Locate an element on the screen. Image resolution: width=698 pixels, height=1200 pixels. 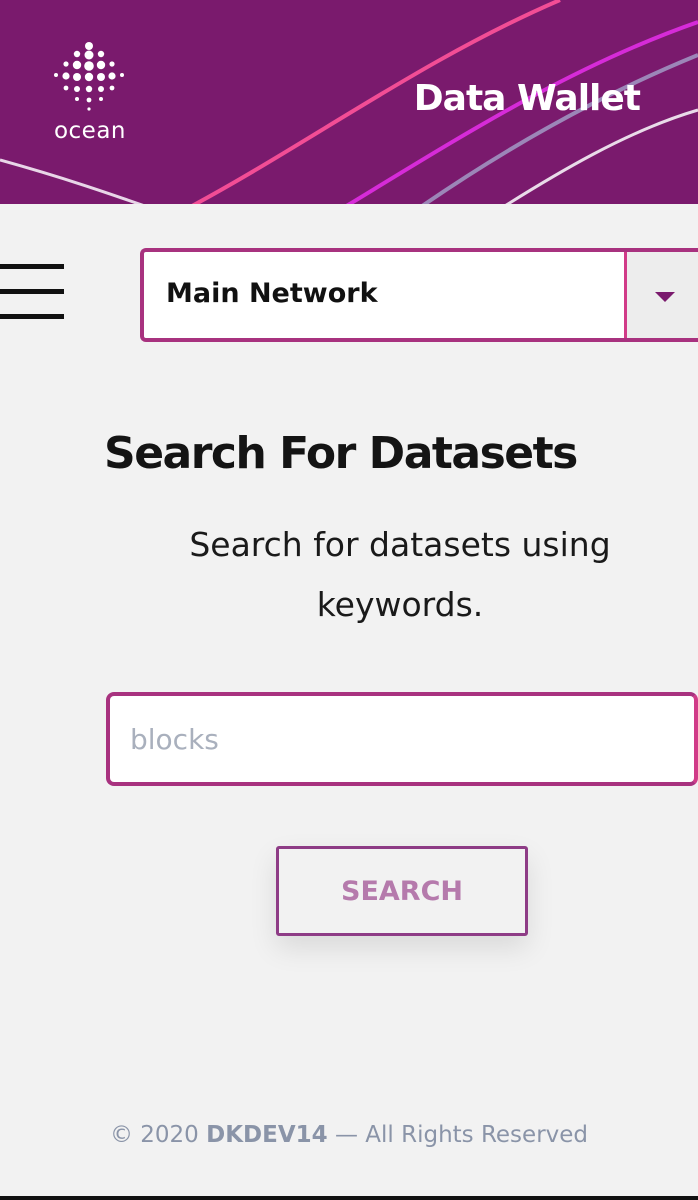
app-title: Data Wallet is located at coordinates (527, 98).